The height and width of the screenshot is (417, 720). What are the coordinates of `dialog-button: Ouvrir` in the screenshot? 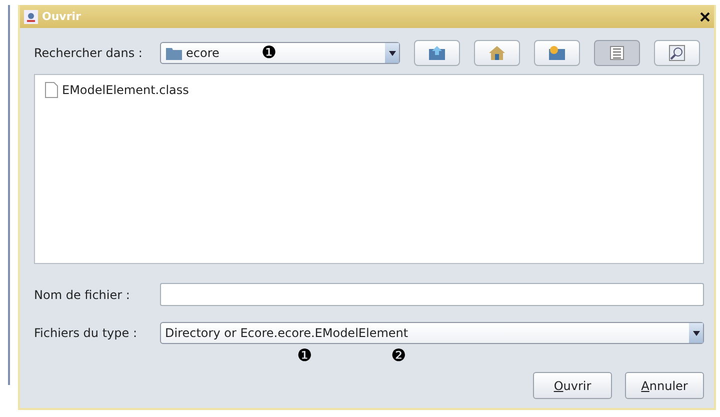 It's located at (572, 385).